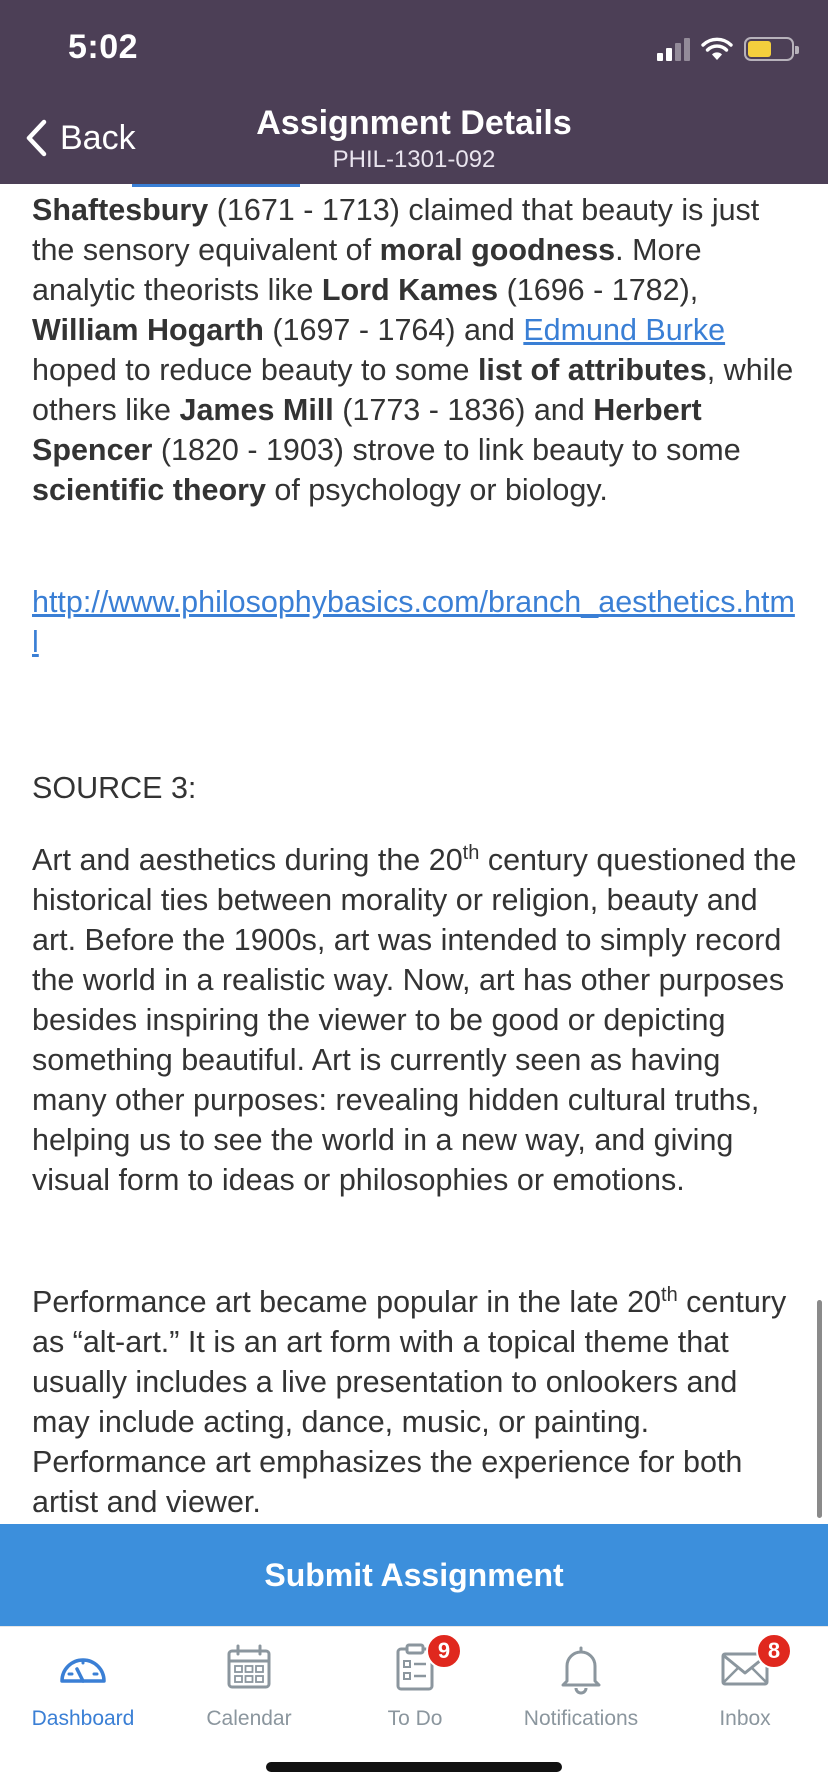 This screenshot has width=828, height=1792. I want to click on cellular-signal-icon, so click(673, 49).